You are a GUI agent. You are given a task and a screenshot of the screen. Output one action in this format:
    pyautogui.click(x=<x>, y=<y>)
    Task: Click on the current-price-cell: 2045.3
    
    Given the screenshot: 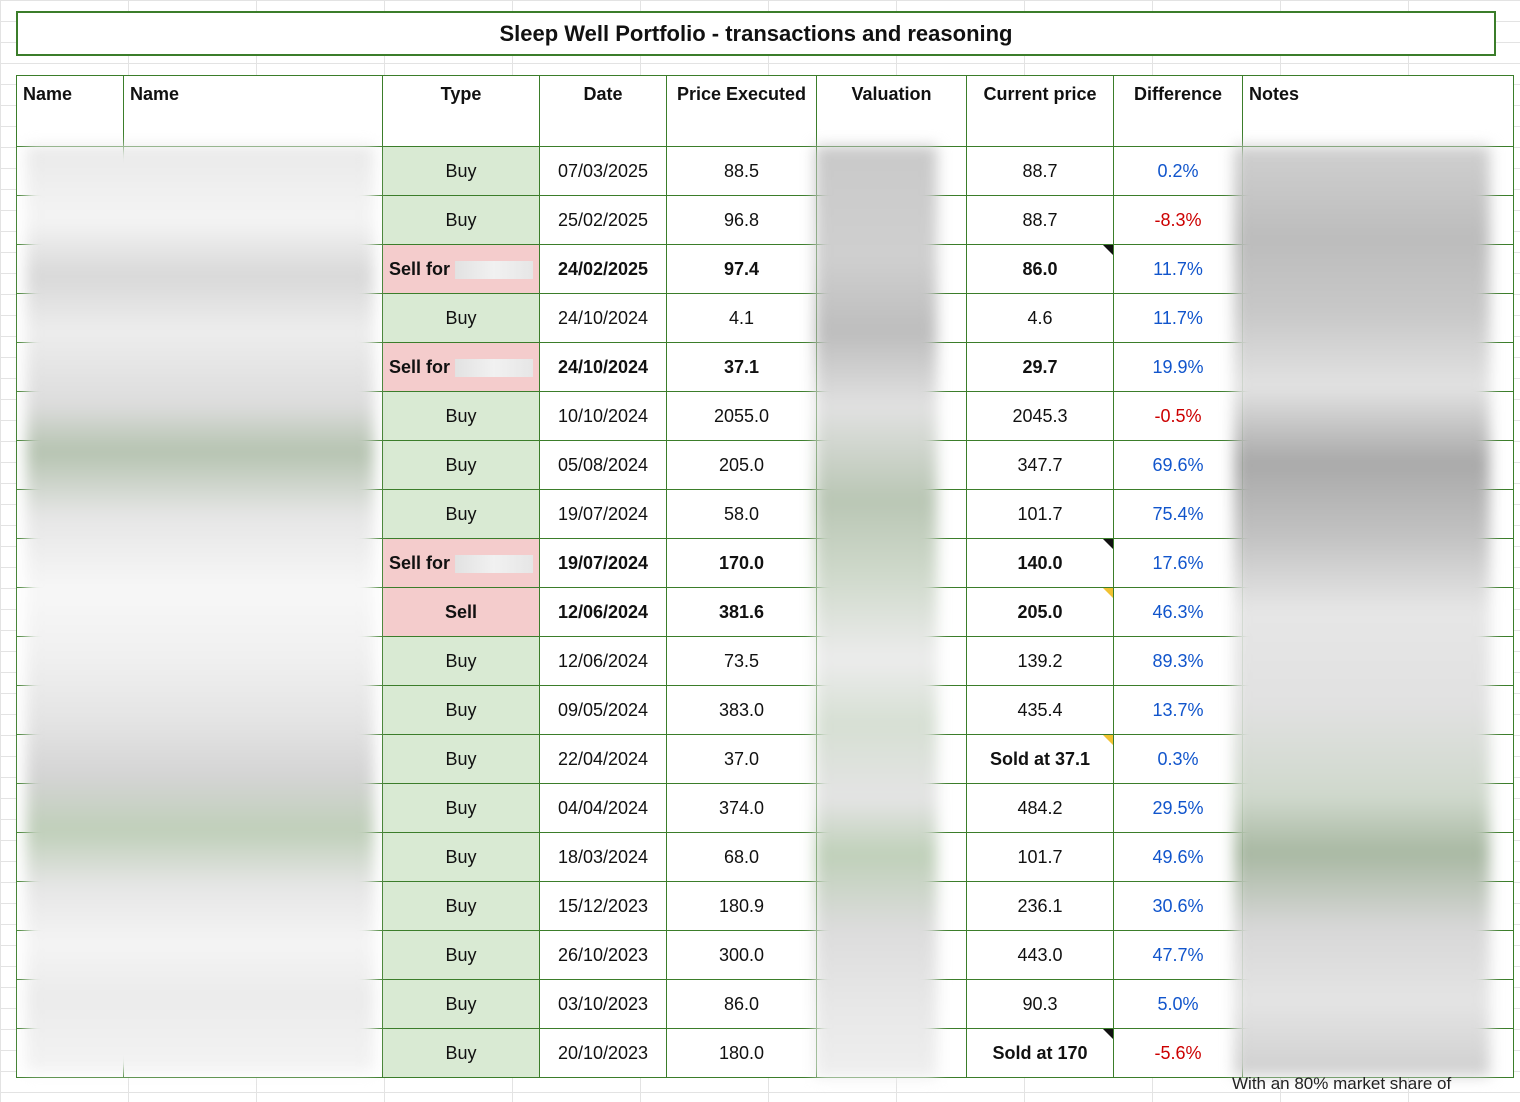 What is the action you would take?
    pyautogui.click(x=1040, y=416)
    